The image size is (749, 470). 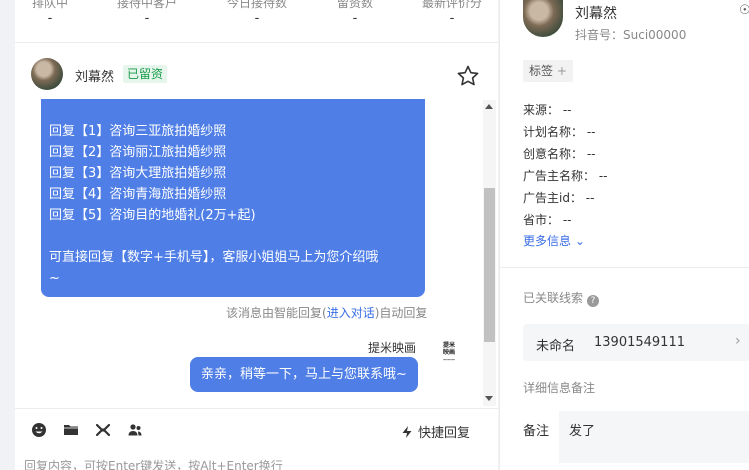 I want to click on stats-bar: 排队中 - 接待中客户 - 今日接待数 - 留资数 - 最新评价分 -, so click(x=256, y=21).